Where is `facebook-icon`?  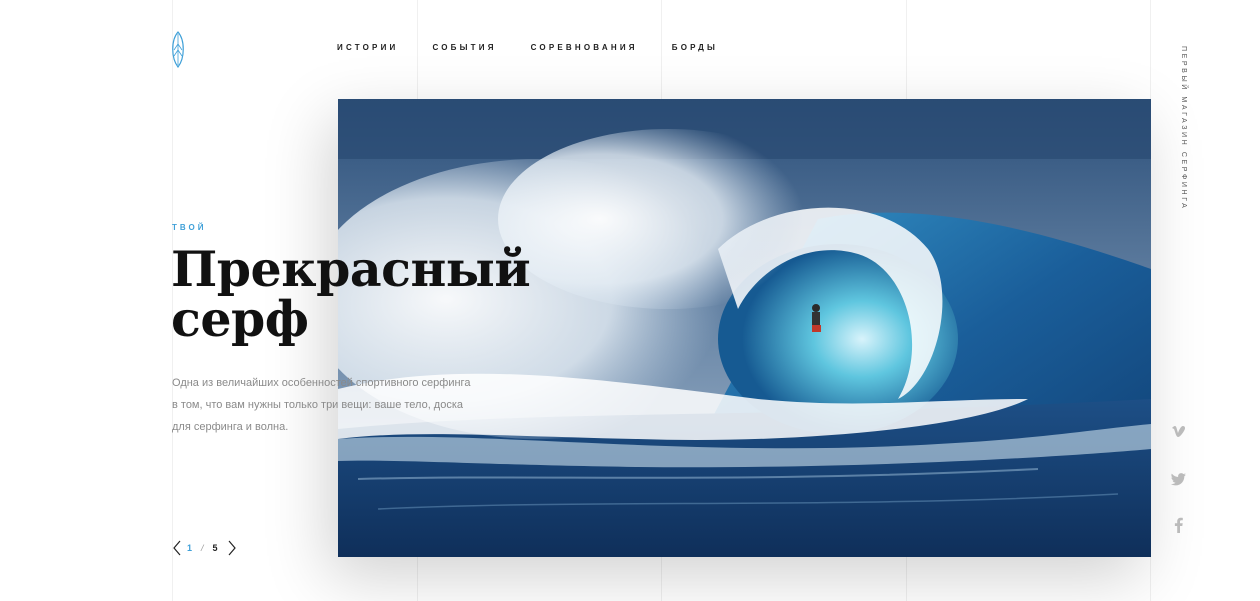
facebook-icon is located at coordinates (1179, 525).